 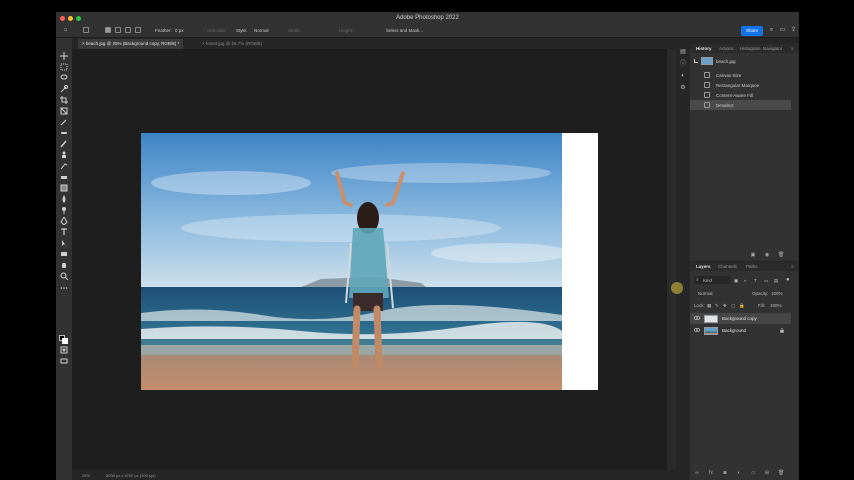 What do you see at coordinates (683, 52) in the screenshot?
I see `libraries-icon: ▤` at bounding box center [683, 52].